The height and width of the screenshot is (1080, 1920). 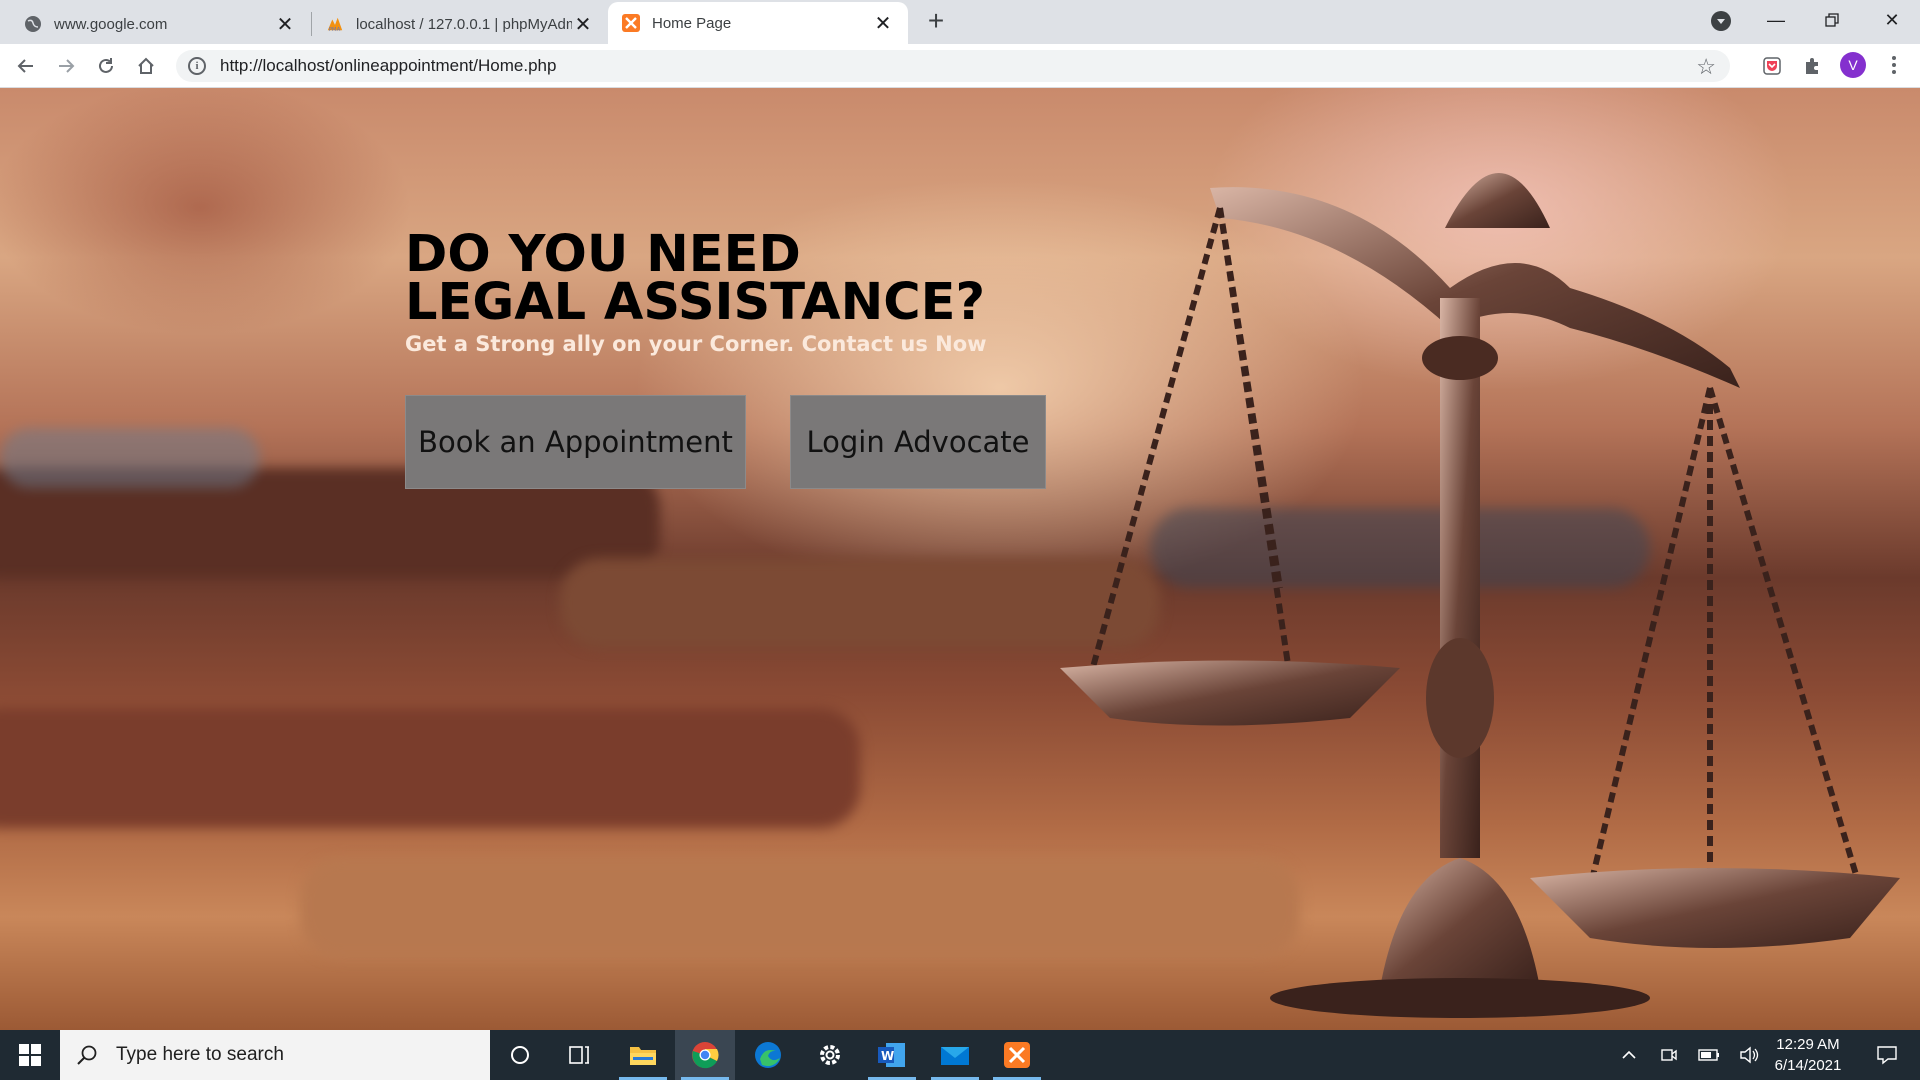 I want to click on close-window-button: ✕, so click(x=1892, y=20).